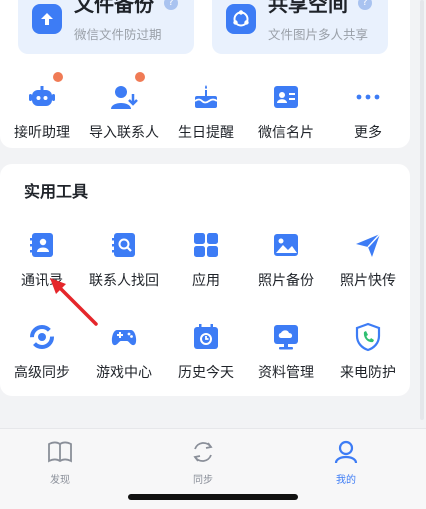  I want to click on home-indicator, so click(213, 497).